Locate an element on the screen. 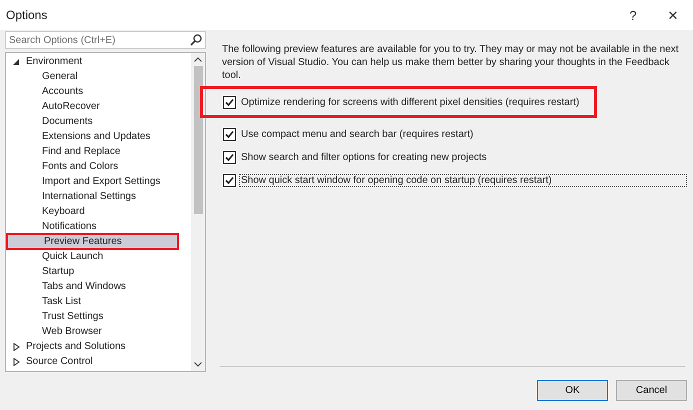  tree-item: Environment is located at coordinates (98, 61).